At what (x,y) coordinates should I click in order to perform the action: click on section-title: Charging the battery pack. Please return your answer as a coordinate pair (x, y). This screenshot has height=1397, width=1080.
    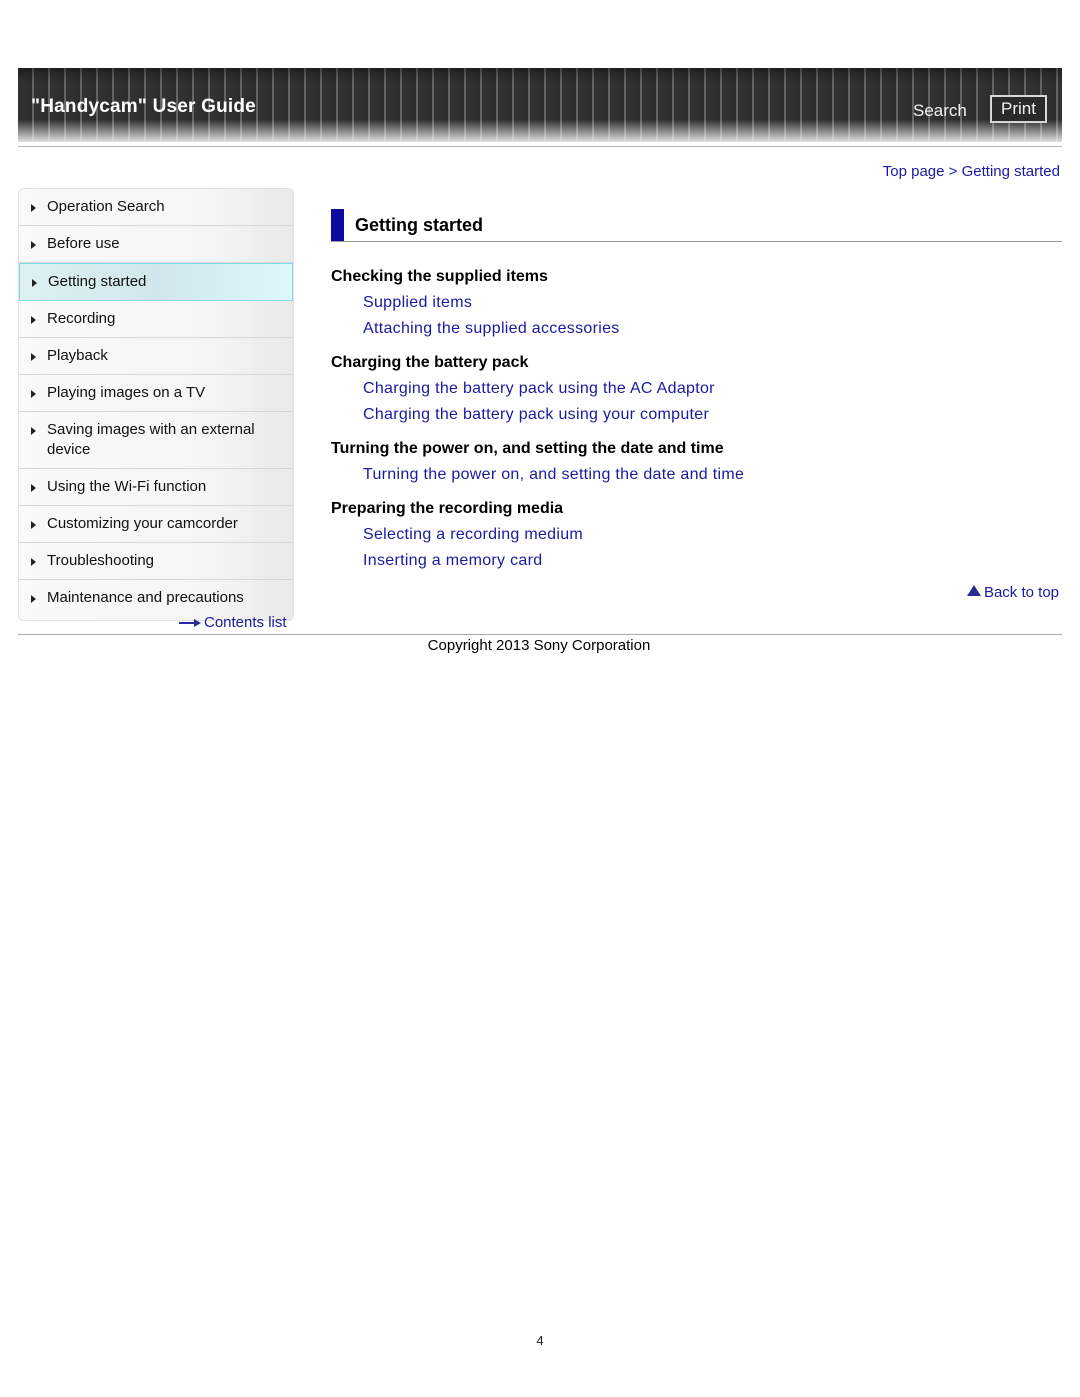
    Looking at the image, I should click on (430, 362).